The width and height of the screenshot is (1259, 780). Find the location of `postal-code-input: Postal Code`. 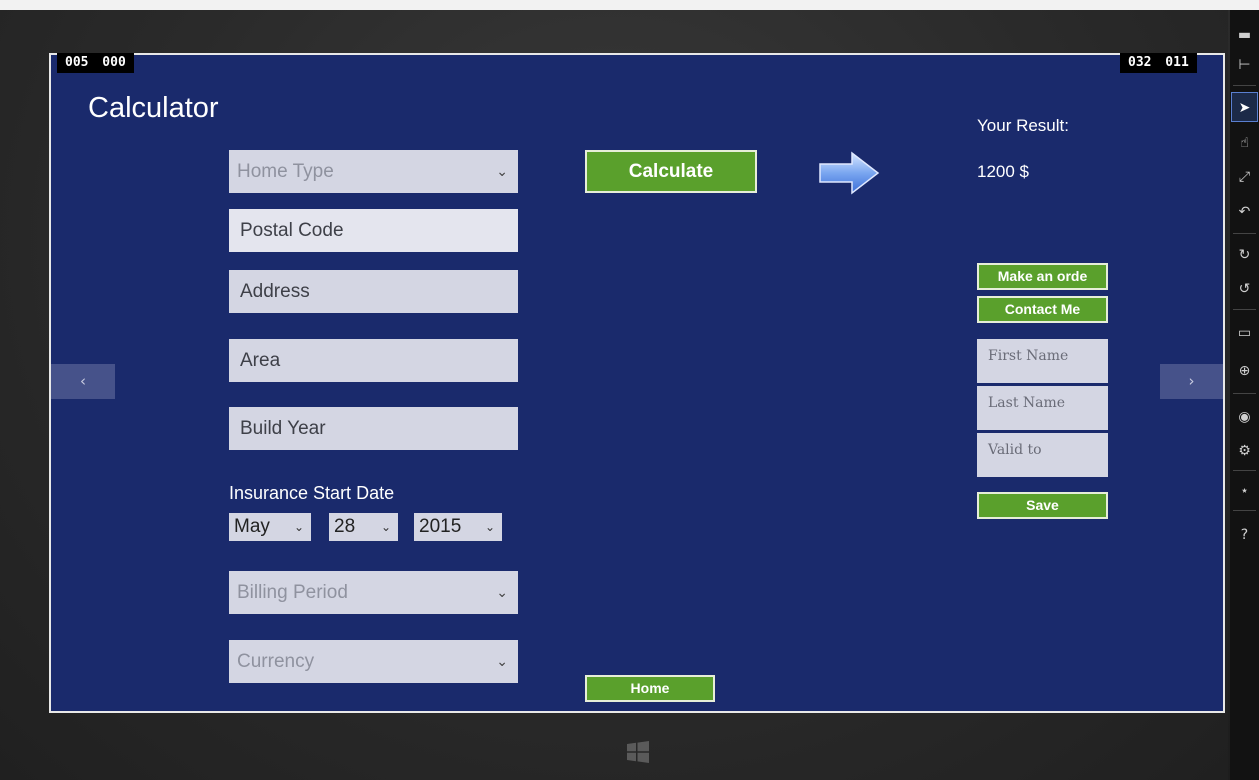

postal-code-input: Postal Code is located at coordinates (373, 230).